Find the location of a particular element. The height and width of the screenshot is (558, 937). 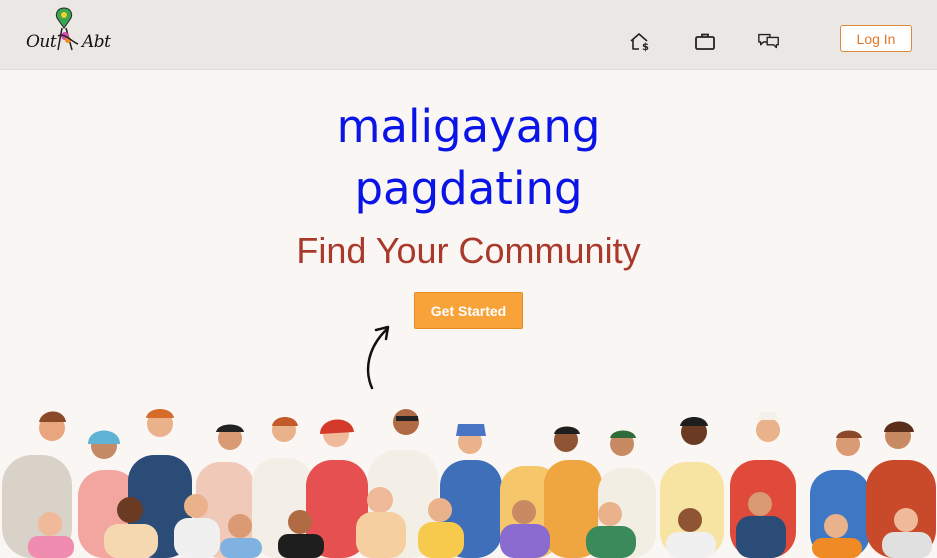

outabt-logo: Out Abt is located at coordinates (70, 31).